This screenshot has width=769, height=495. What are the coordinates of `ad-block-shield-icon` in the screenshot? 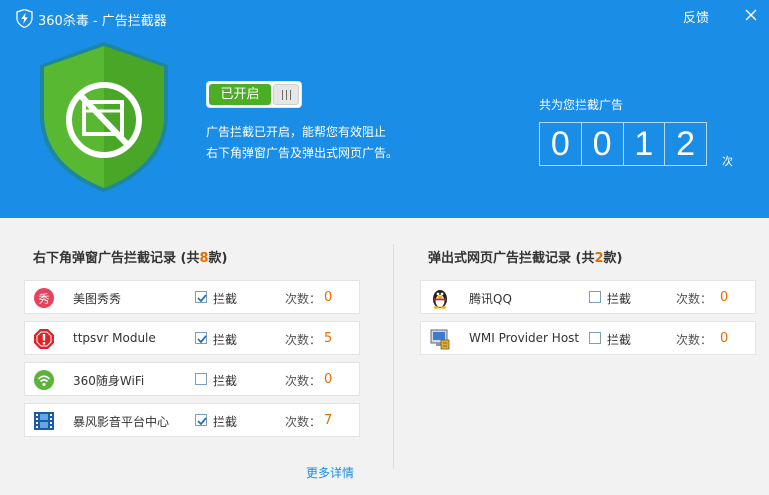 It's located at (104, 117).